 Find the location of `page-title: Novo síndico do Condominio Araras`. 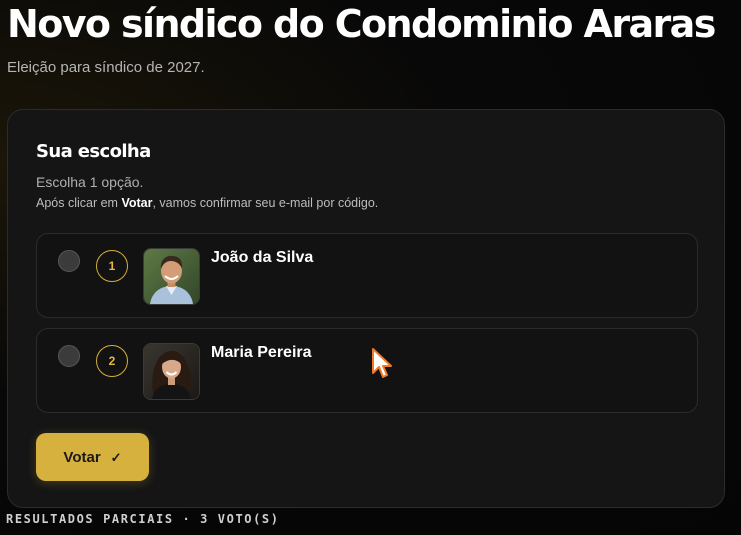

page-title: Novo síndico do Condominio Araras is located at coordinates (361, 24).